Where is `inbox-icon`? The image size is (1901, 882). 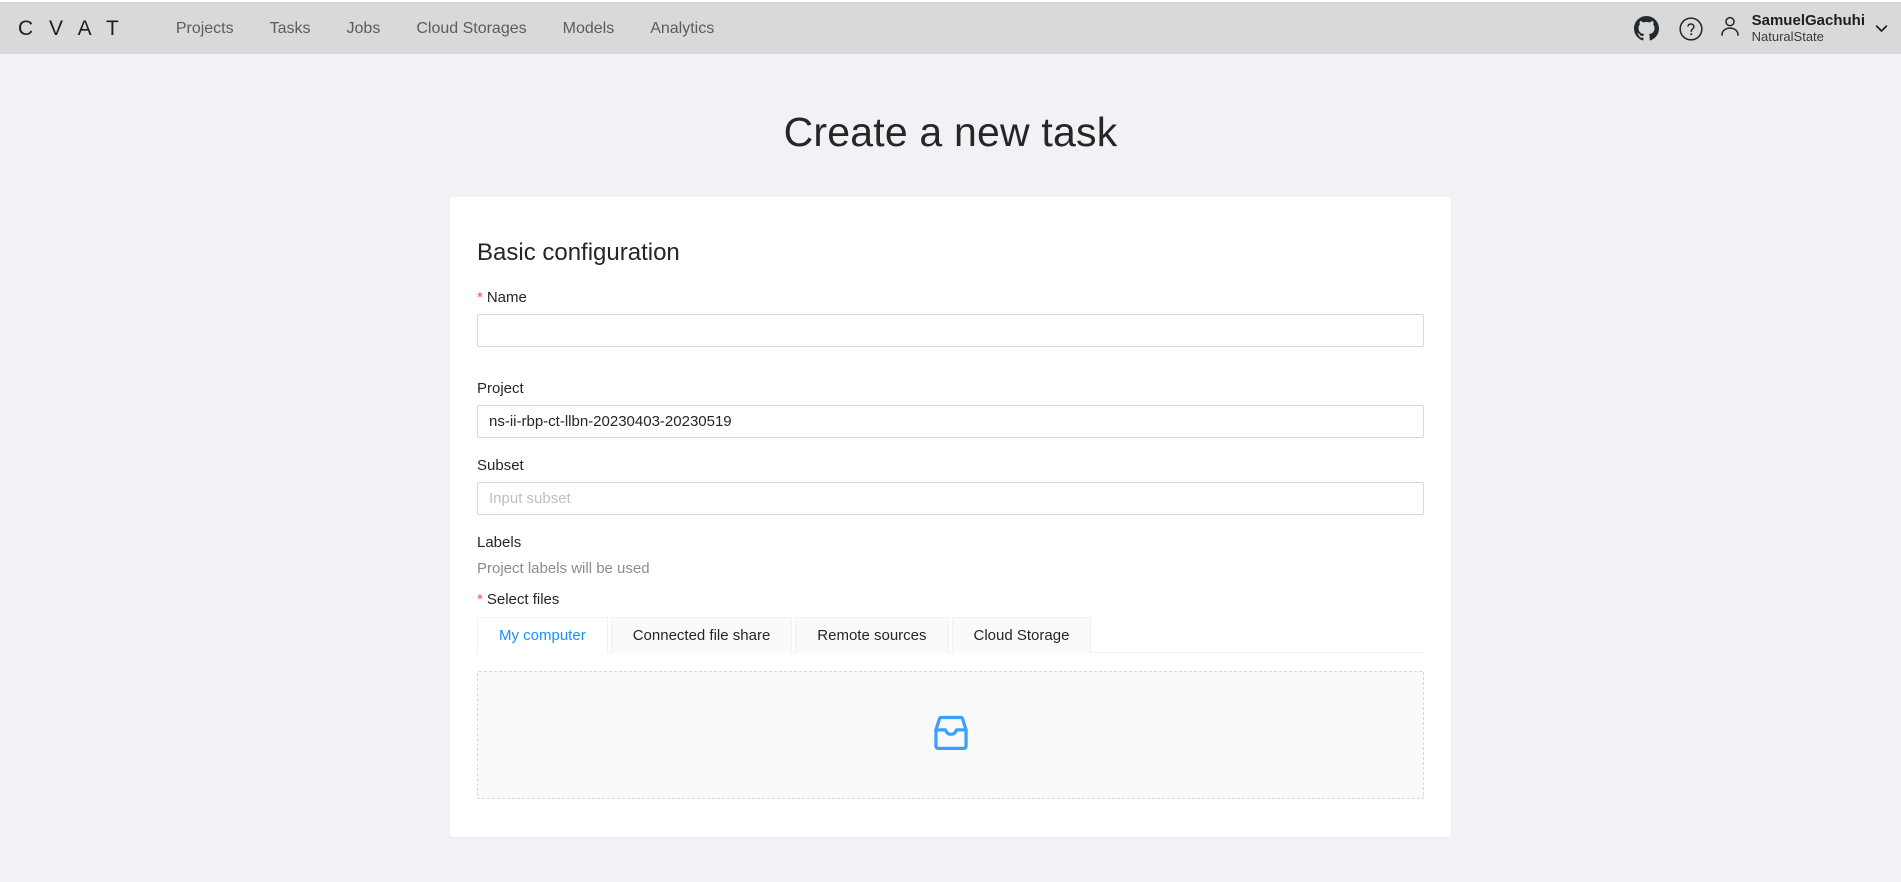
inbox-icon is located at coordinates (951, 735).